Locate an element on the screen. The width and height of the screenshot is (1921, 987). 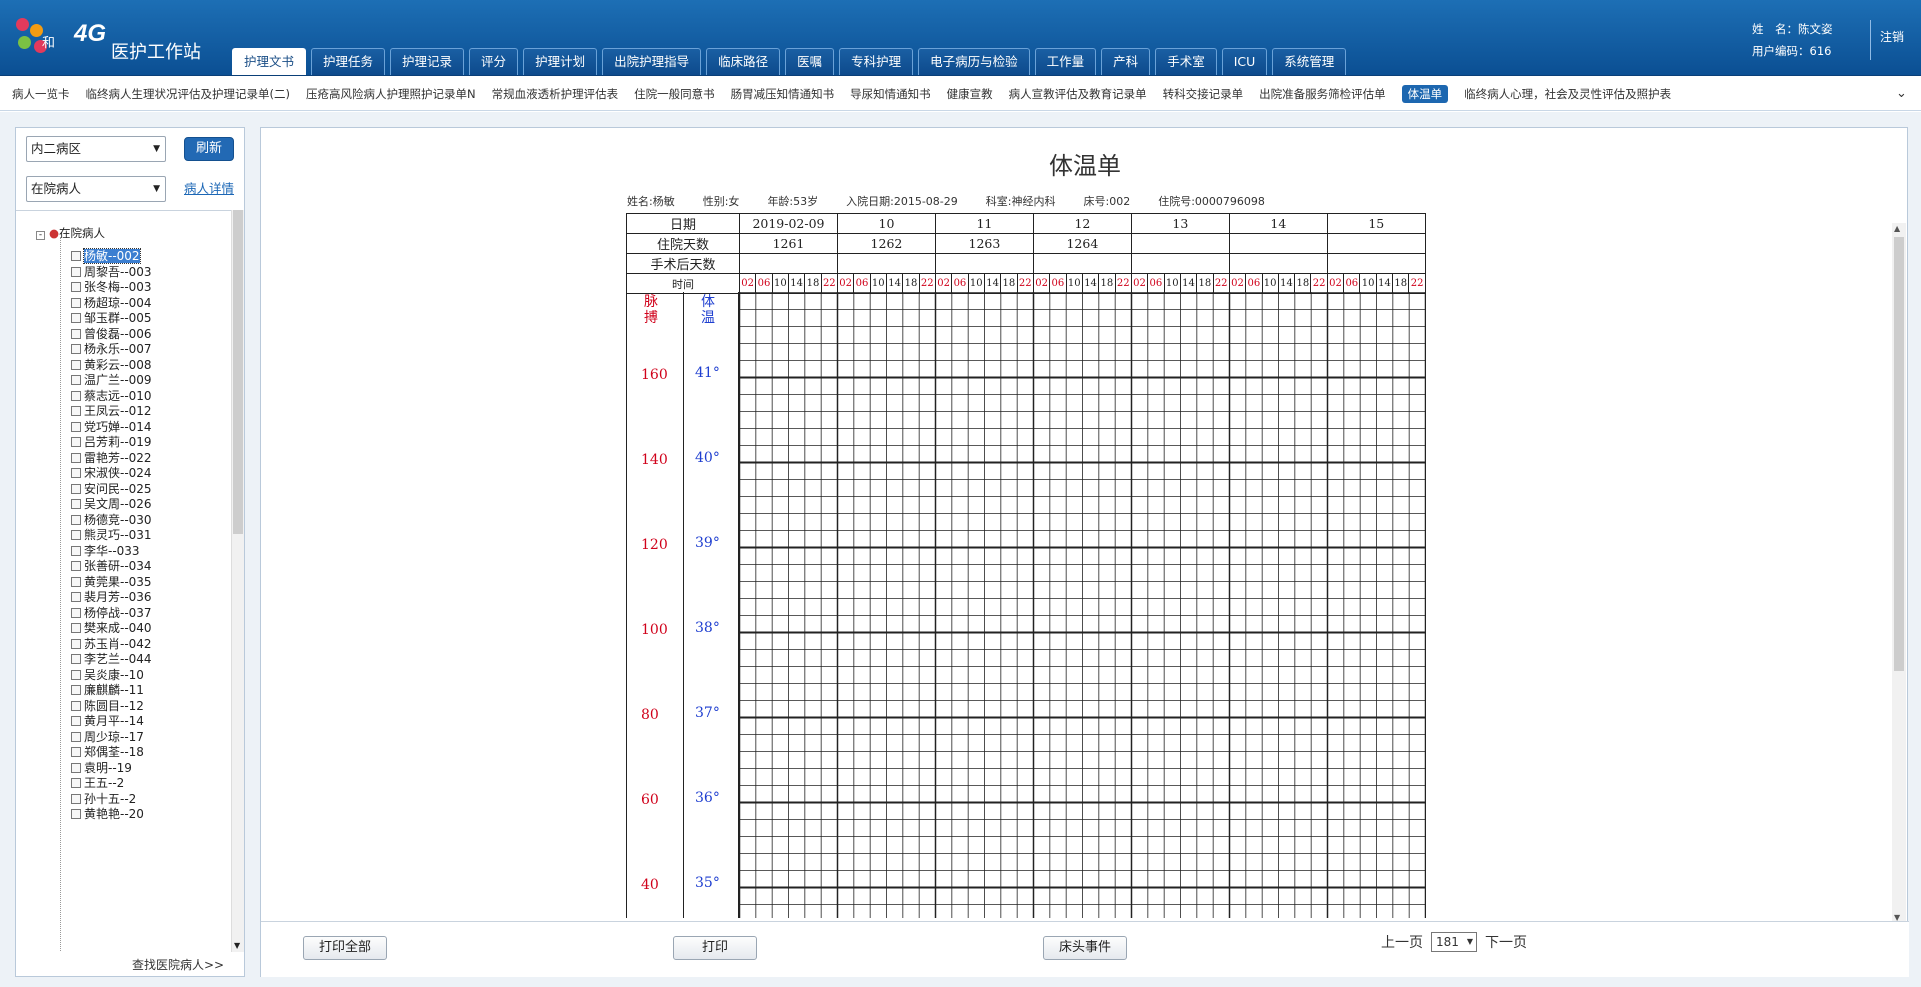
sub-tab: 肠胃减压知情通知书 is located at coordinates (783, 94).